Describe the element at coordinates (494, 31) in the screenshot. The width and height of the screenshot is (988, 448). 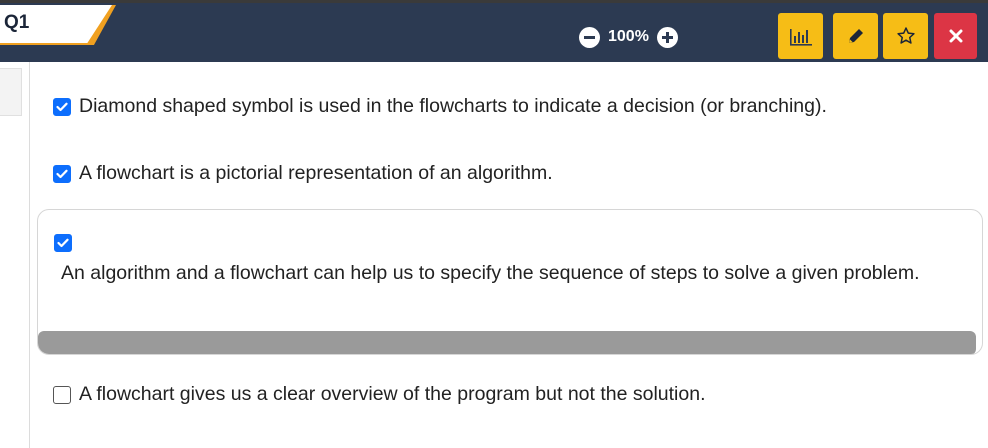
I see `top-bar: Q1 100%` at that location.